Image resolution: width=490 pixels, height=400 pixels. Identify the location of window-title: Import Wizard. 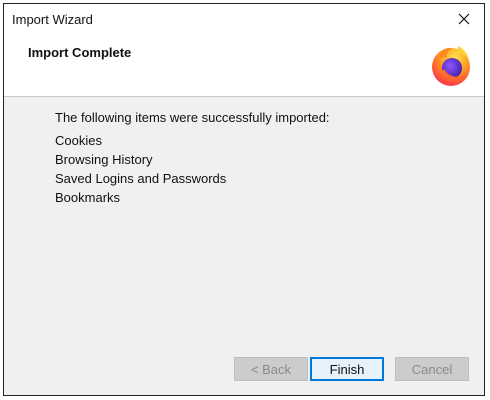
(52, 19).